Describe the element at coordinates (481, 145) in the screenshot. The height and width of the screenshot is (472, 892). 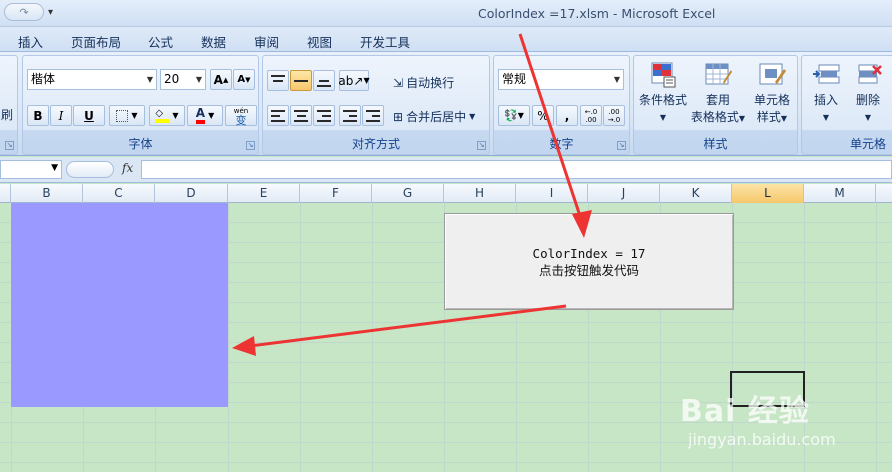
I see `alignment-launcher-icon: ↘` at that location.